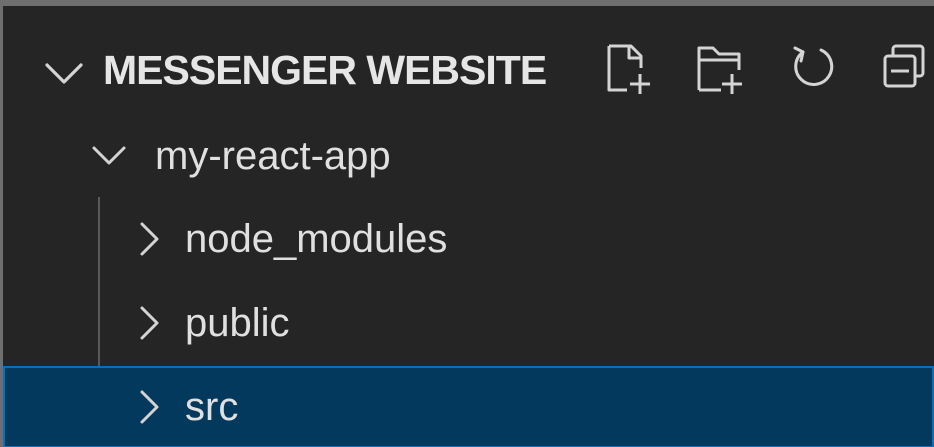 This screenshot has height=447, width=934. What do you see at coordinates (325, 70) in the screenshot?
I see `section-title: MESSENGER WEBSITE` at bounding box center [325, 70].